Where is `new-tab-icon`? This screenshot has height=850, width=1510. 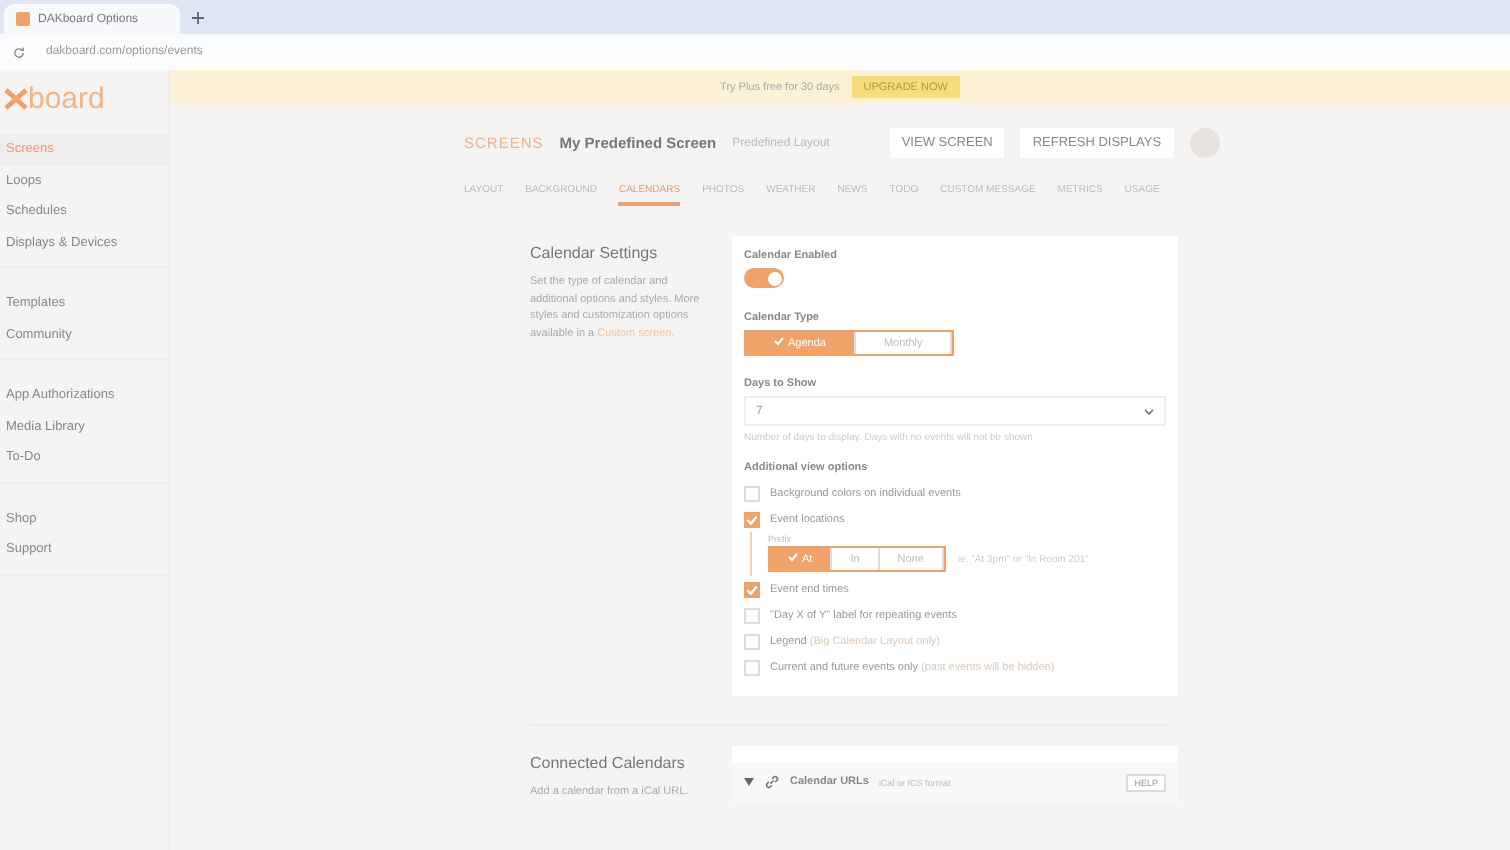
new-tab-icon is located at coordinates (198, 18).